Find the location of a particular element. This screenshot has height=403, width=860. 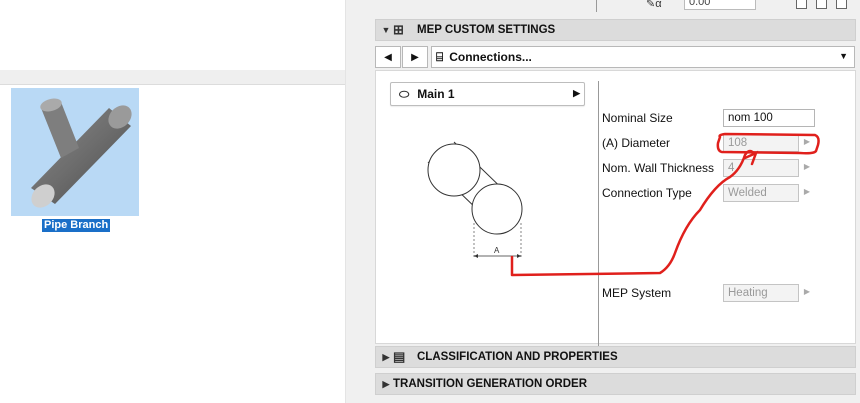

angle-field: 0.00 is located at coordinates (720, 5).